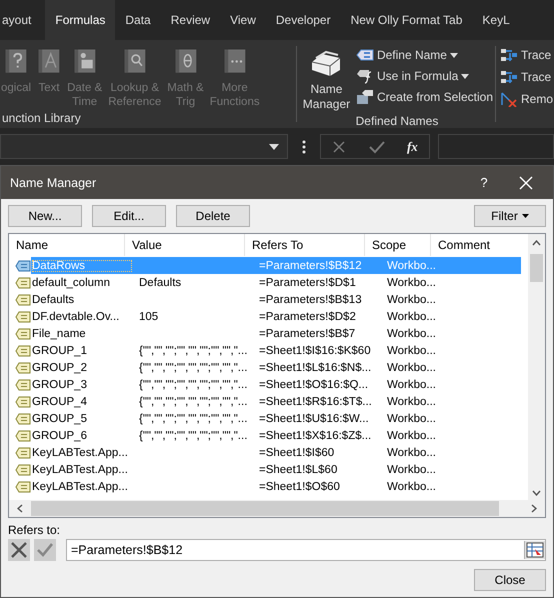 The image size is (554, 598). I want to click on ribbon-command: Use in Formula, so click(424, 76).